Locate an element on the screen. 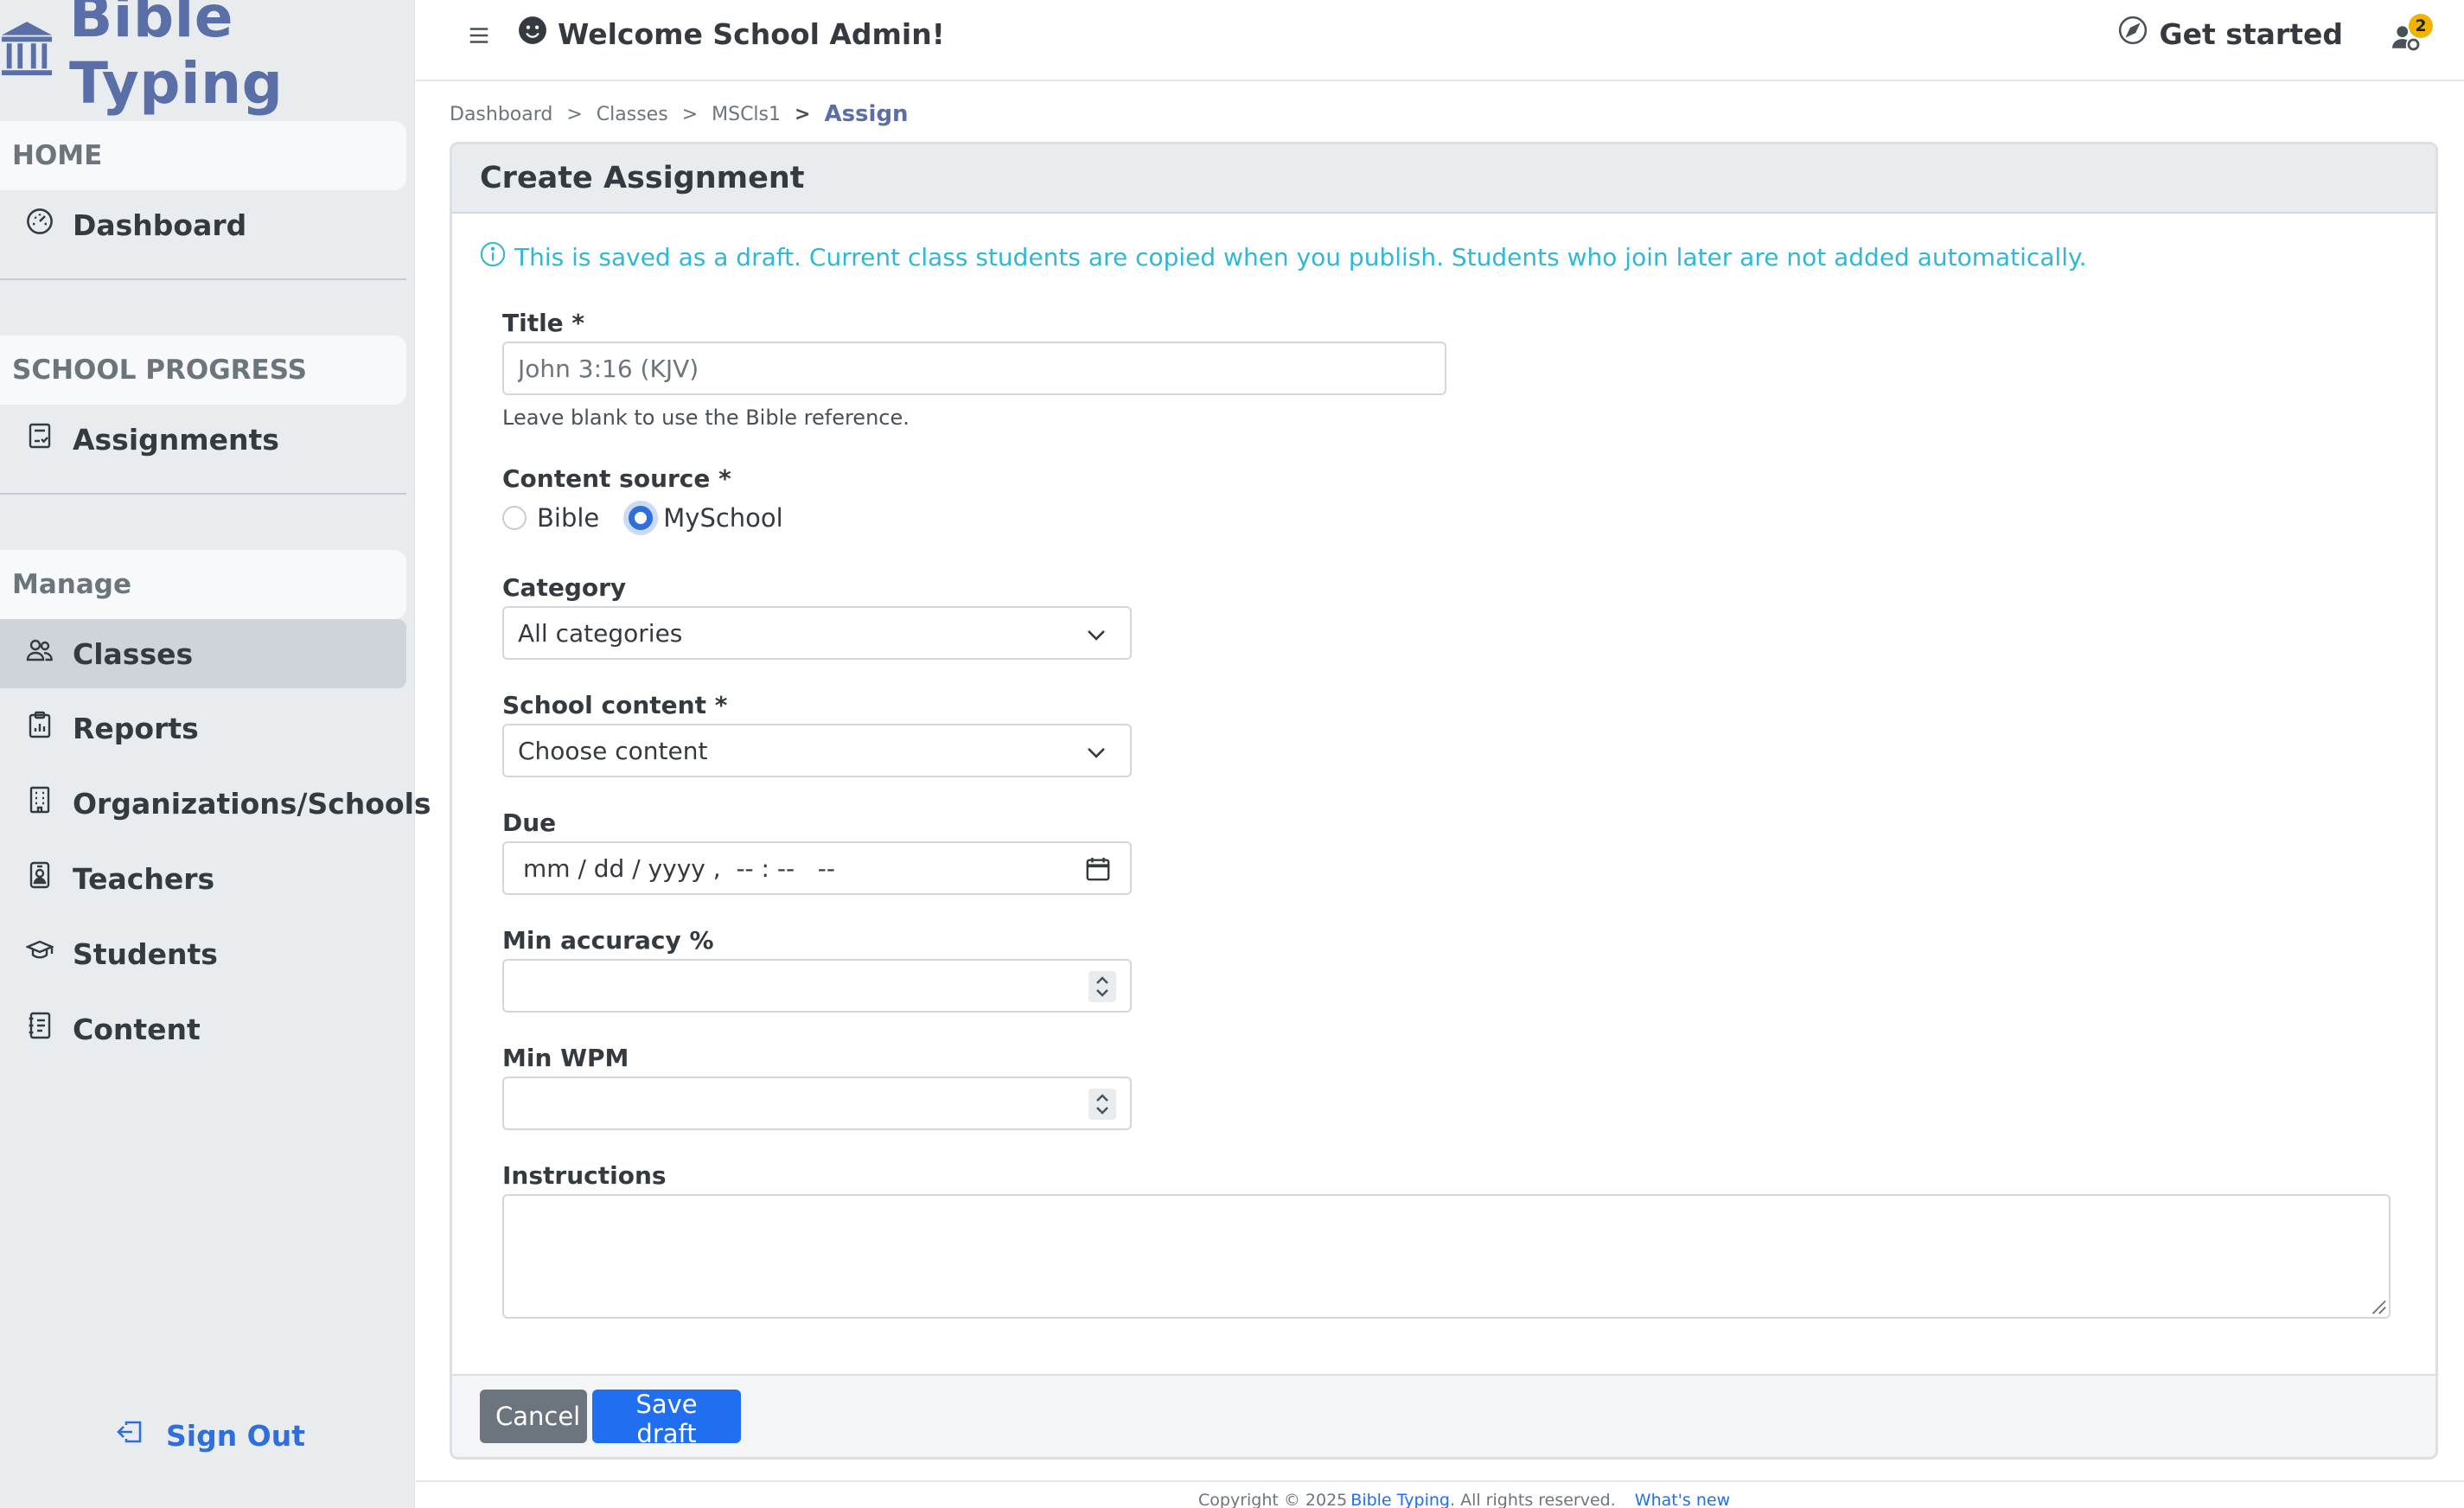  section-home: HOME is located at coordinates (203, 155).